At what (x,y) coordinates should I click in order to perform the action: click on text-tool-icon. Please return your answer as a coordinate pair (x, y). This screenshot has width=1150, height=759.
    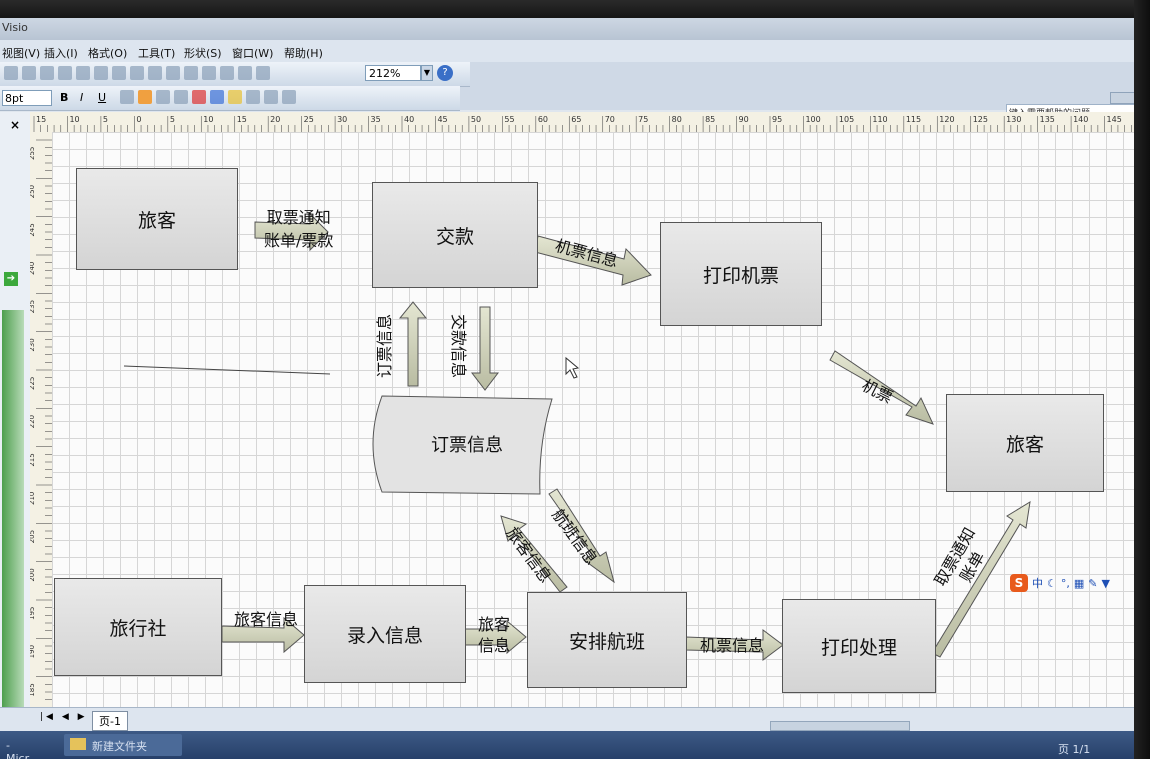
    Looking at the image, I should click on (245, 73).